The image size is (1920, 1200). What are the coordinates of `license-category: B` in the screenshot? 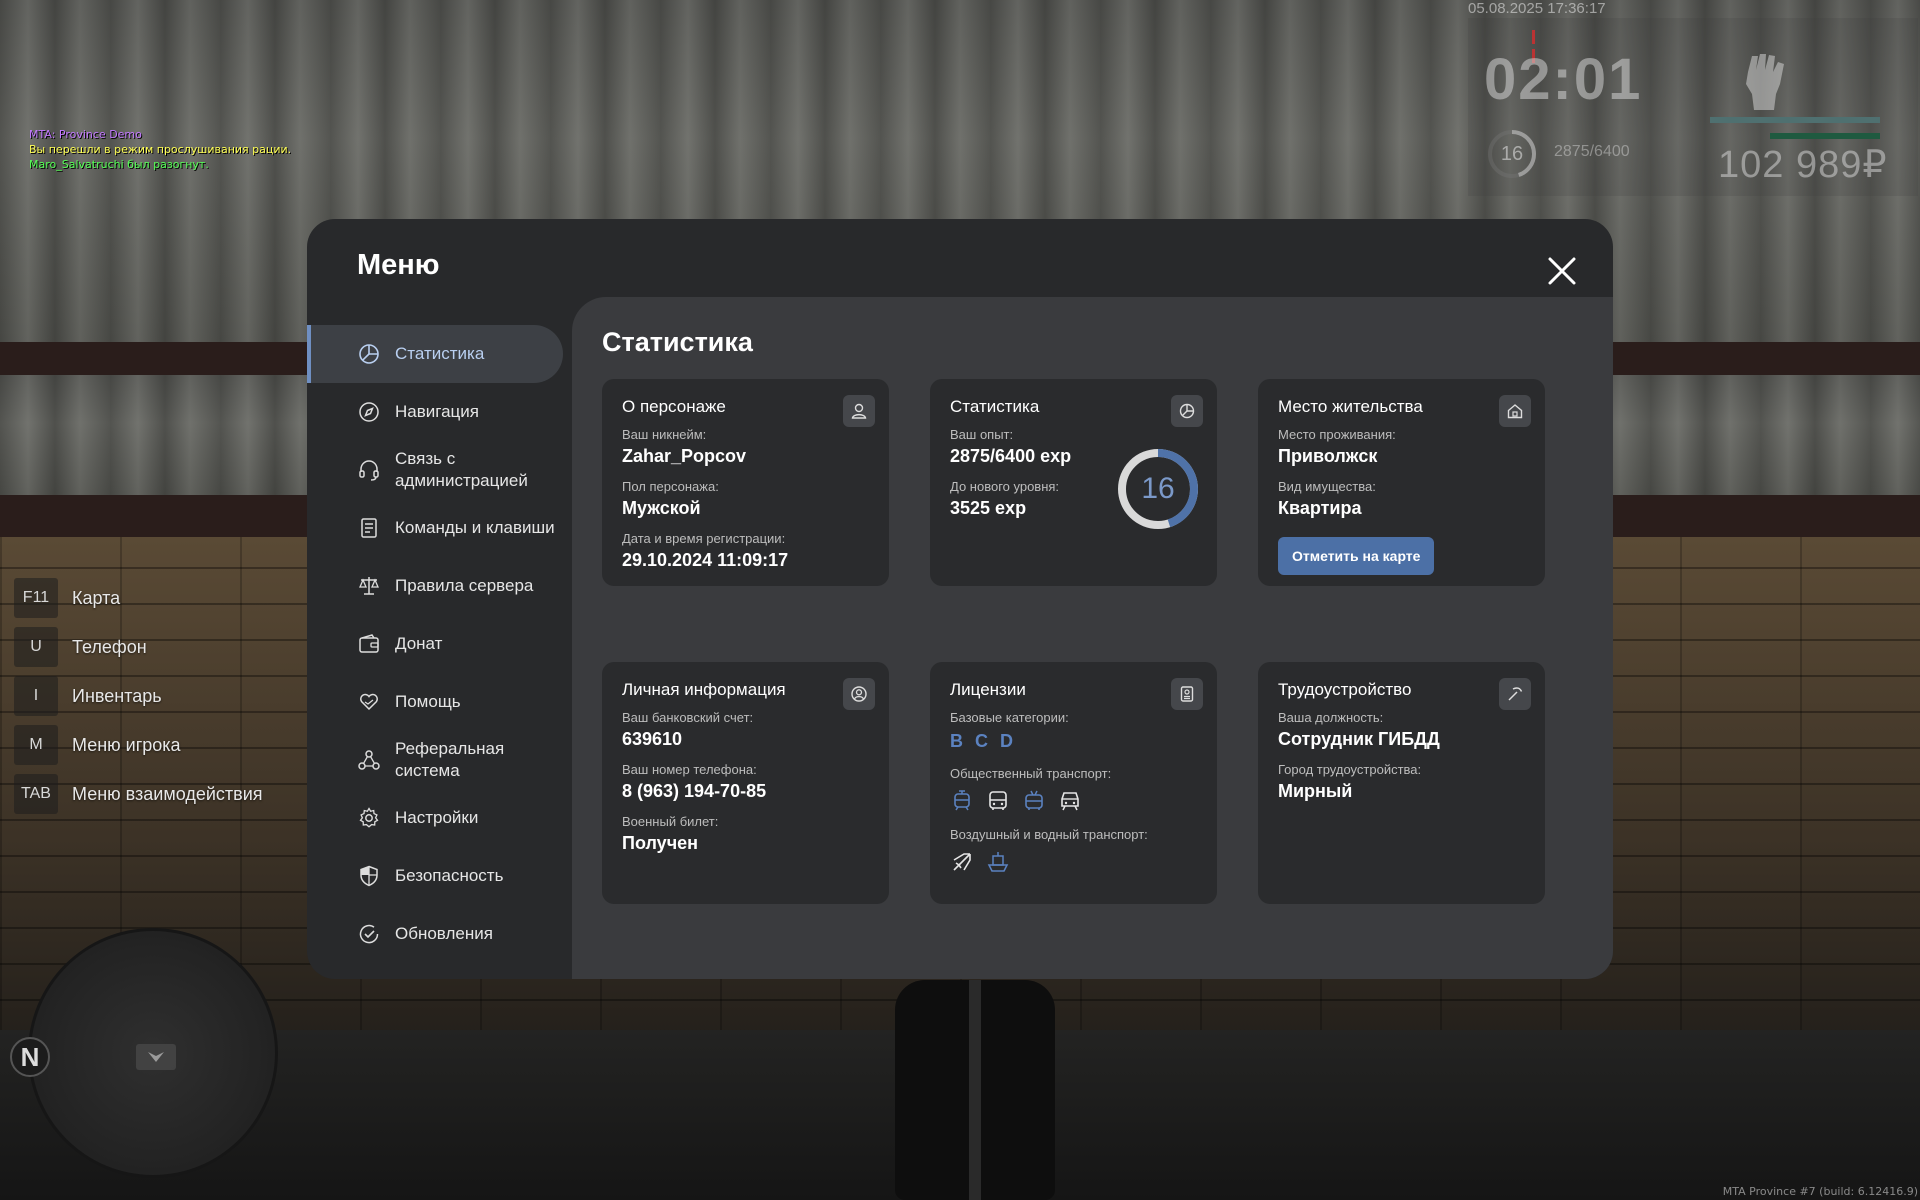 It's located at (956, 741).